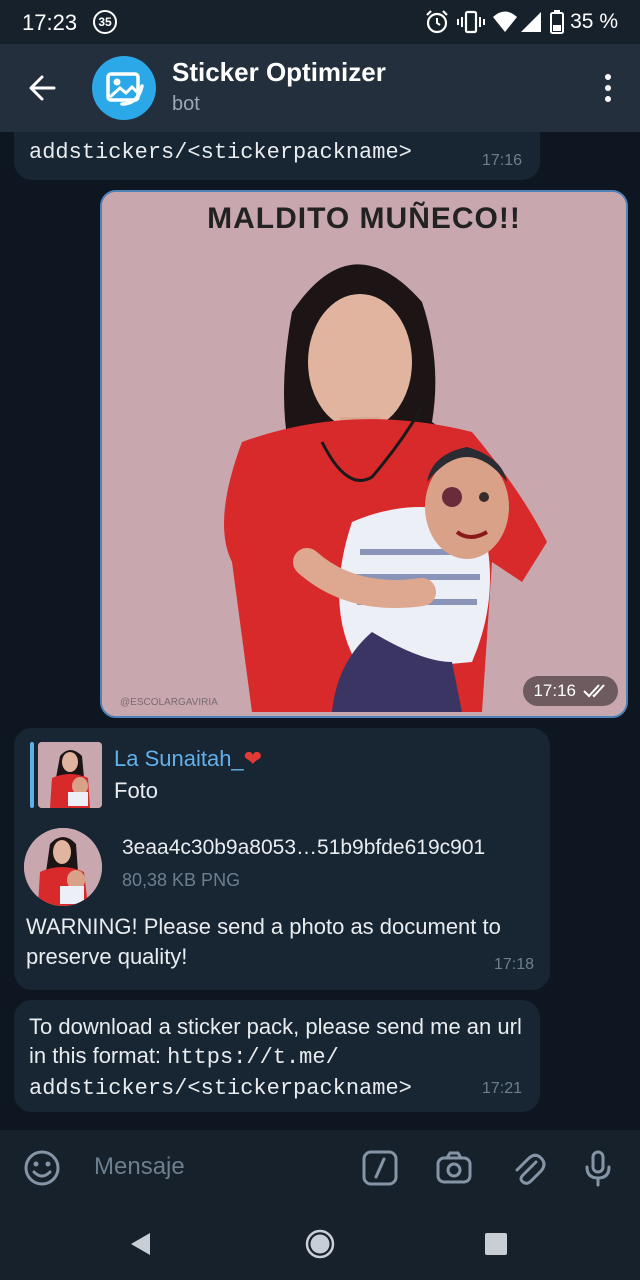 The height and width of the screenshot is (1280, 640). I want to click on photo-timestamp: 17:16, so click(570, 691).